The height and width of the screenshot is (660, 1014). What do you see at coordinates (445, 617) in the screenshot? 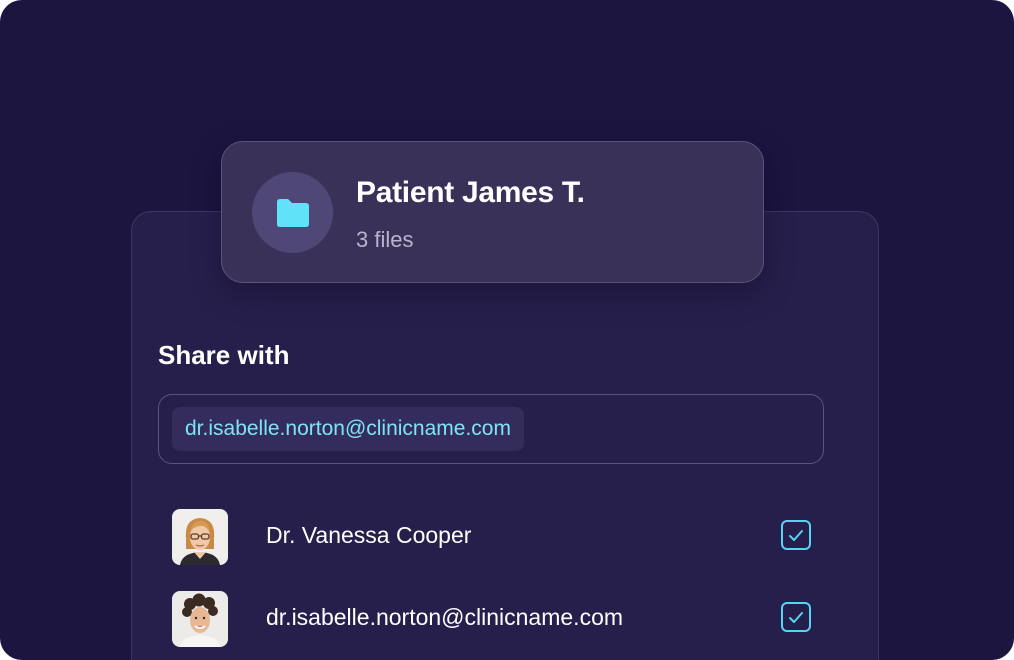
I see `recipient-name: dr.isabelle.norton@clinicname.com` at bounding box center [445, 617].